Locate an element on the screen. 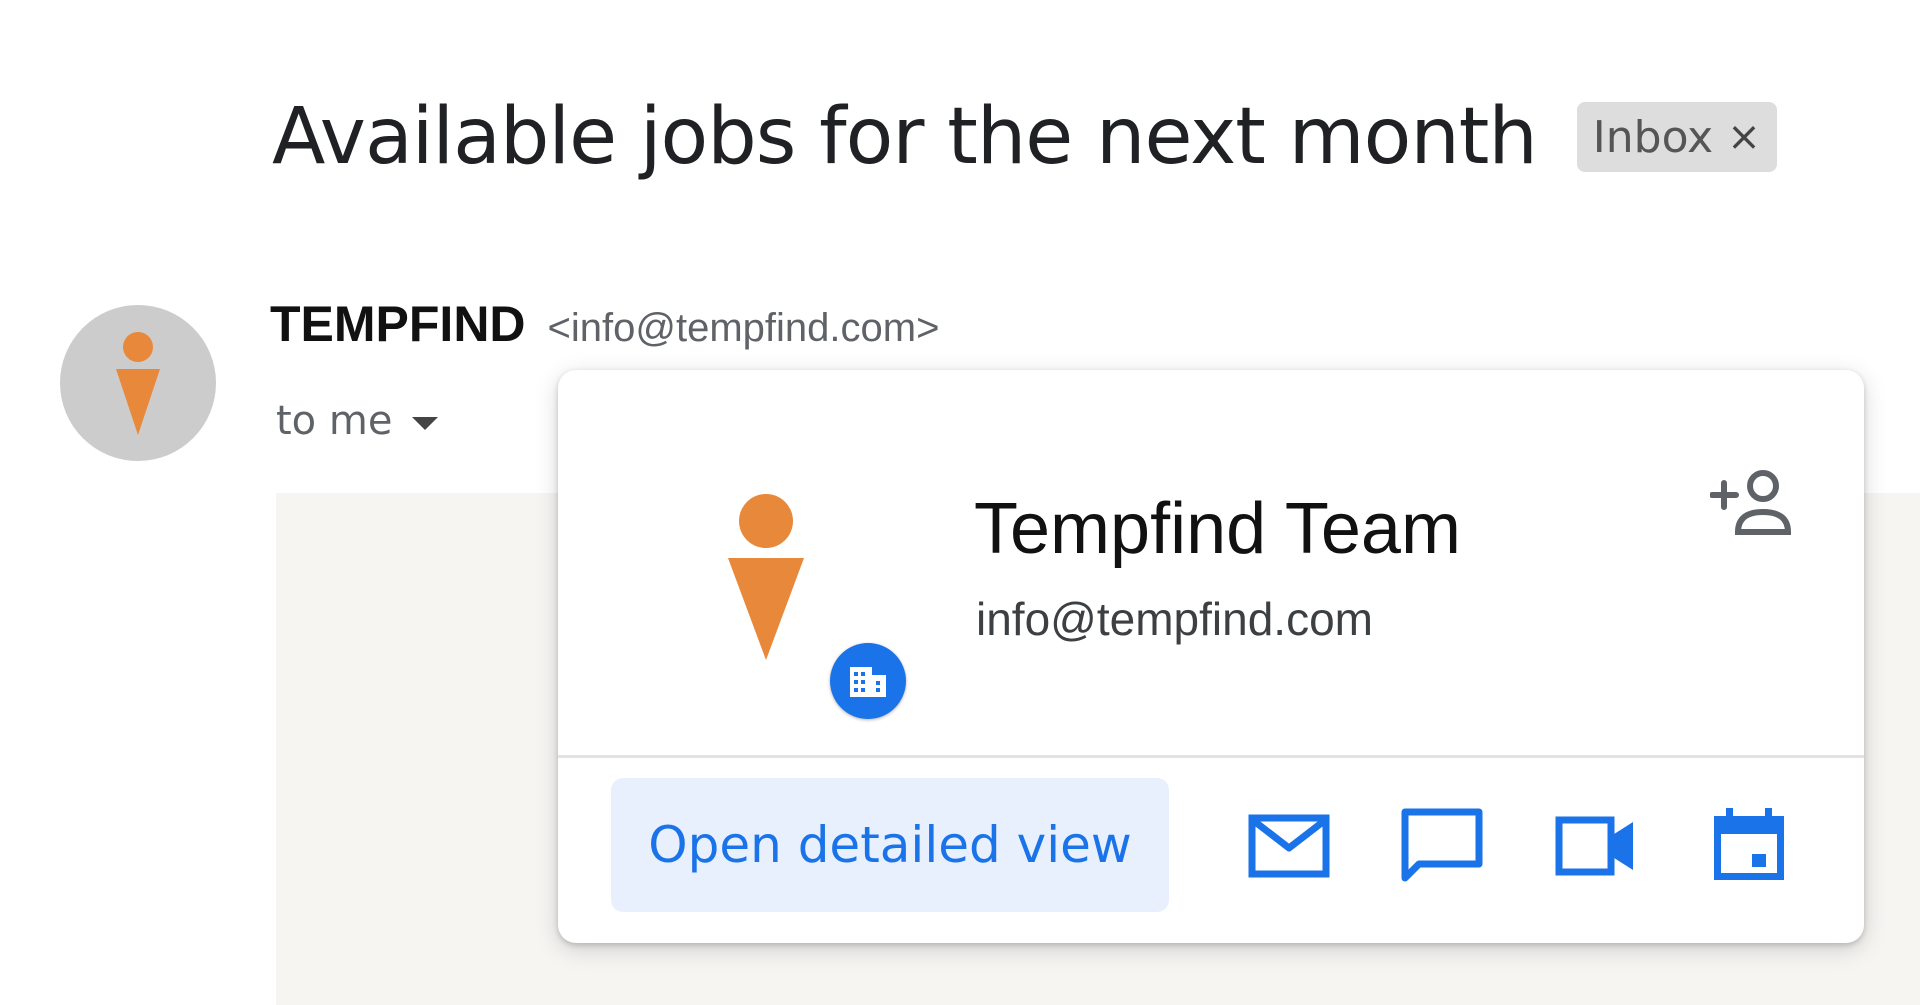  organization-badge is located at coordinates (868, 681).